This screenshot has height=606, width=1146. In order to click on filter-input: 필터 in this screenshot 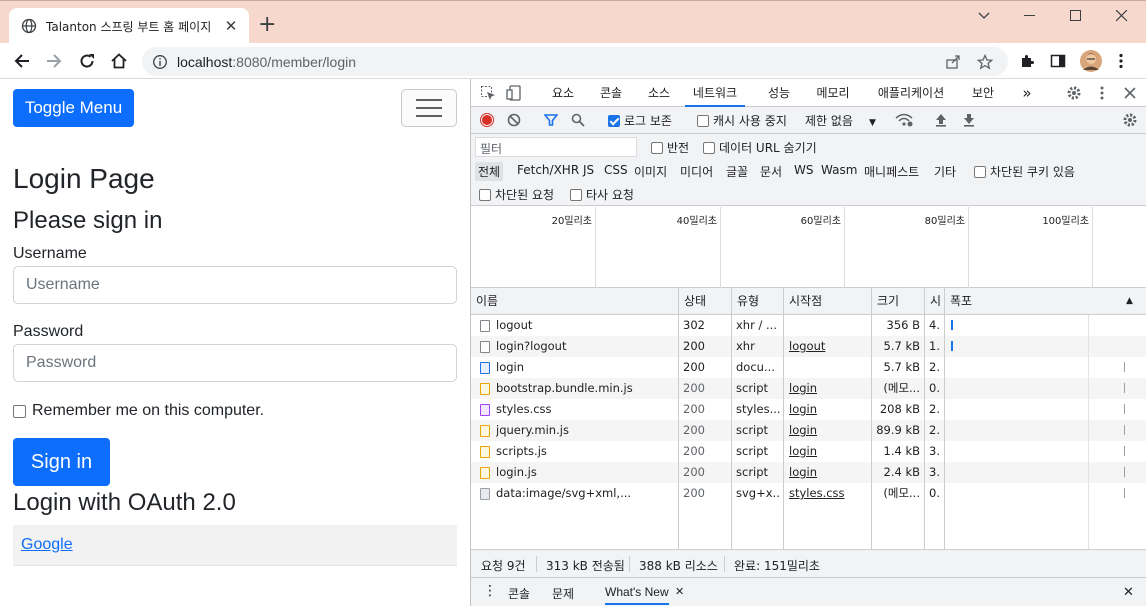, I will do `click(556, 147)`.